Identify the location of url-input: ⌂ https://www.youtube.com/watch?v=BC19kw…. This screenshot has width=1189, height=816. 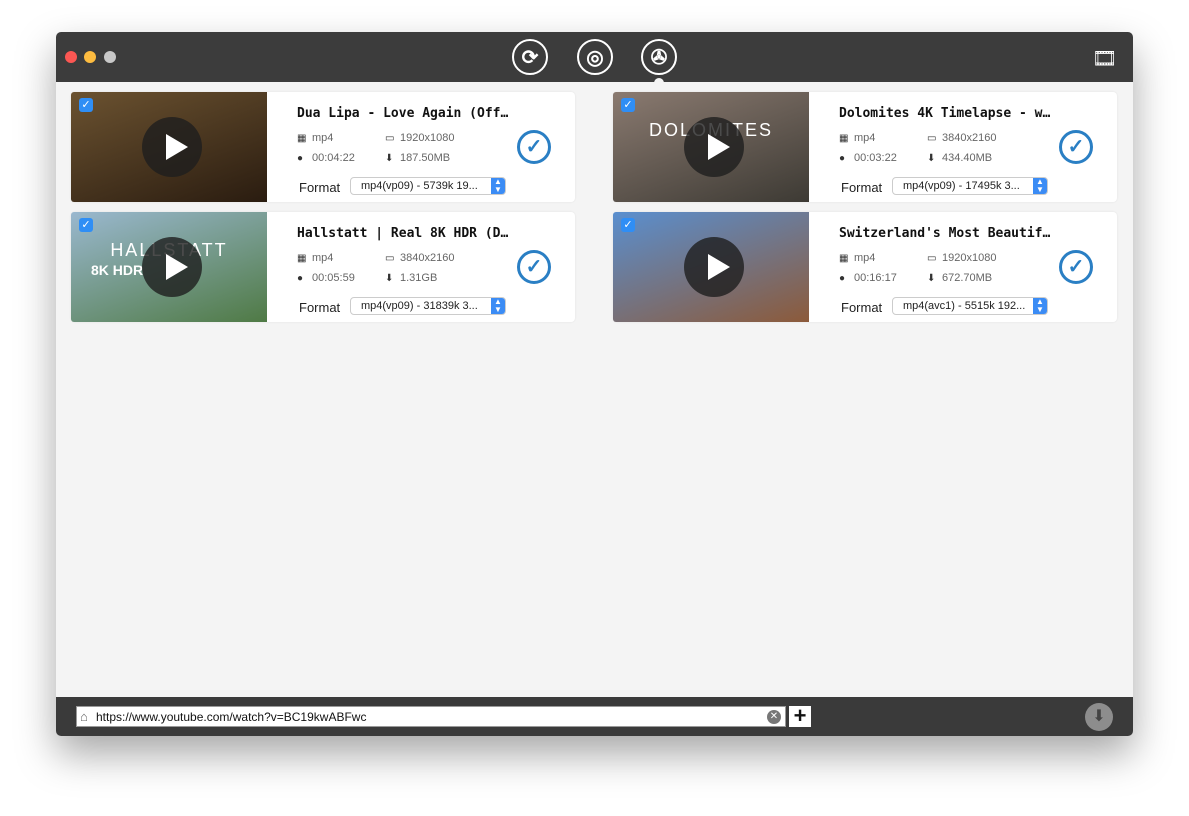
(431, 716).